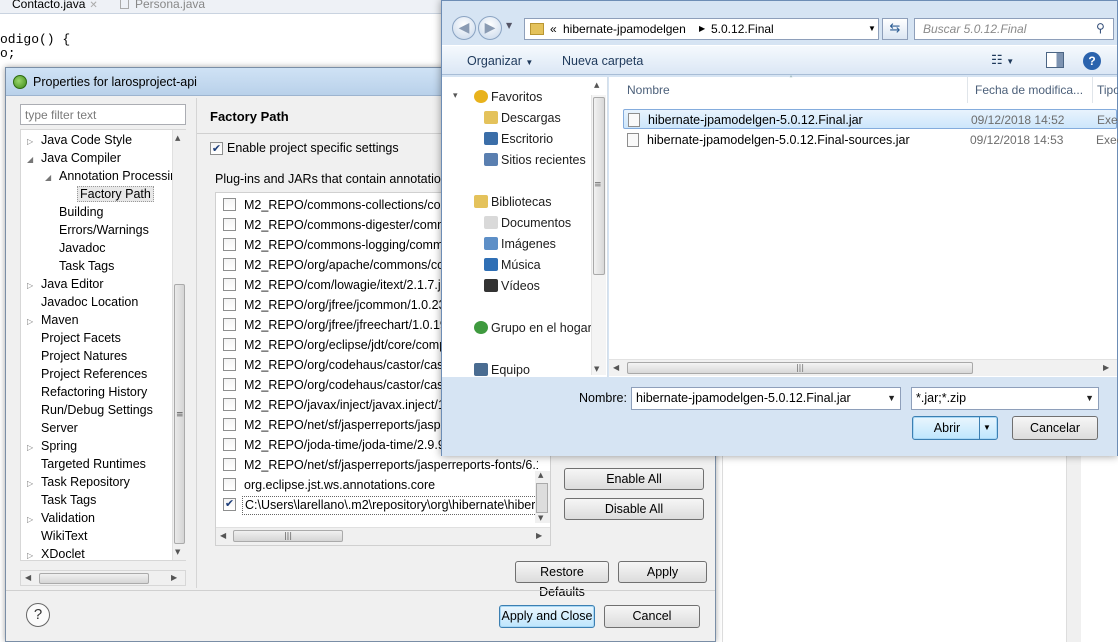  What do you see at coordinates (1055, 60) in the screenshot?
I see `preview-pane-icon` at bounding box center [1055, 60].